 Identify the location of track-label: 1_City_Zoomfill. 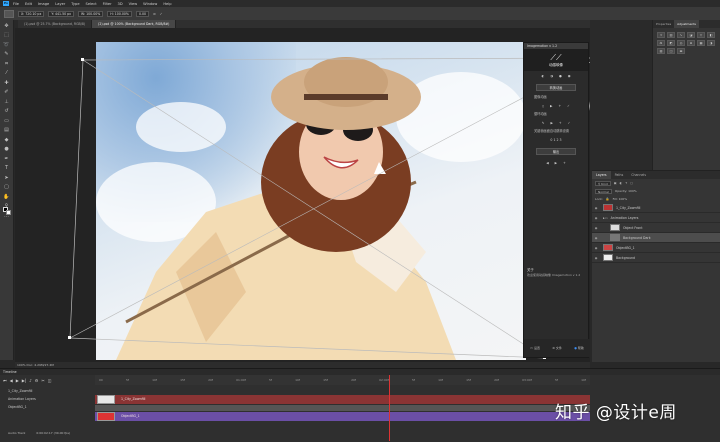
(47, 391).